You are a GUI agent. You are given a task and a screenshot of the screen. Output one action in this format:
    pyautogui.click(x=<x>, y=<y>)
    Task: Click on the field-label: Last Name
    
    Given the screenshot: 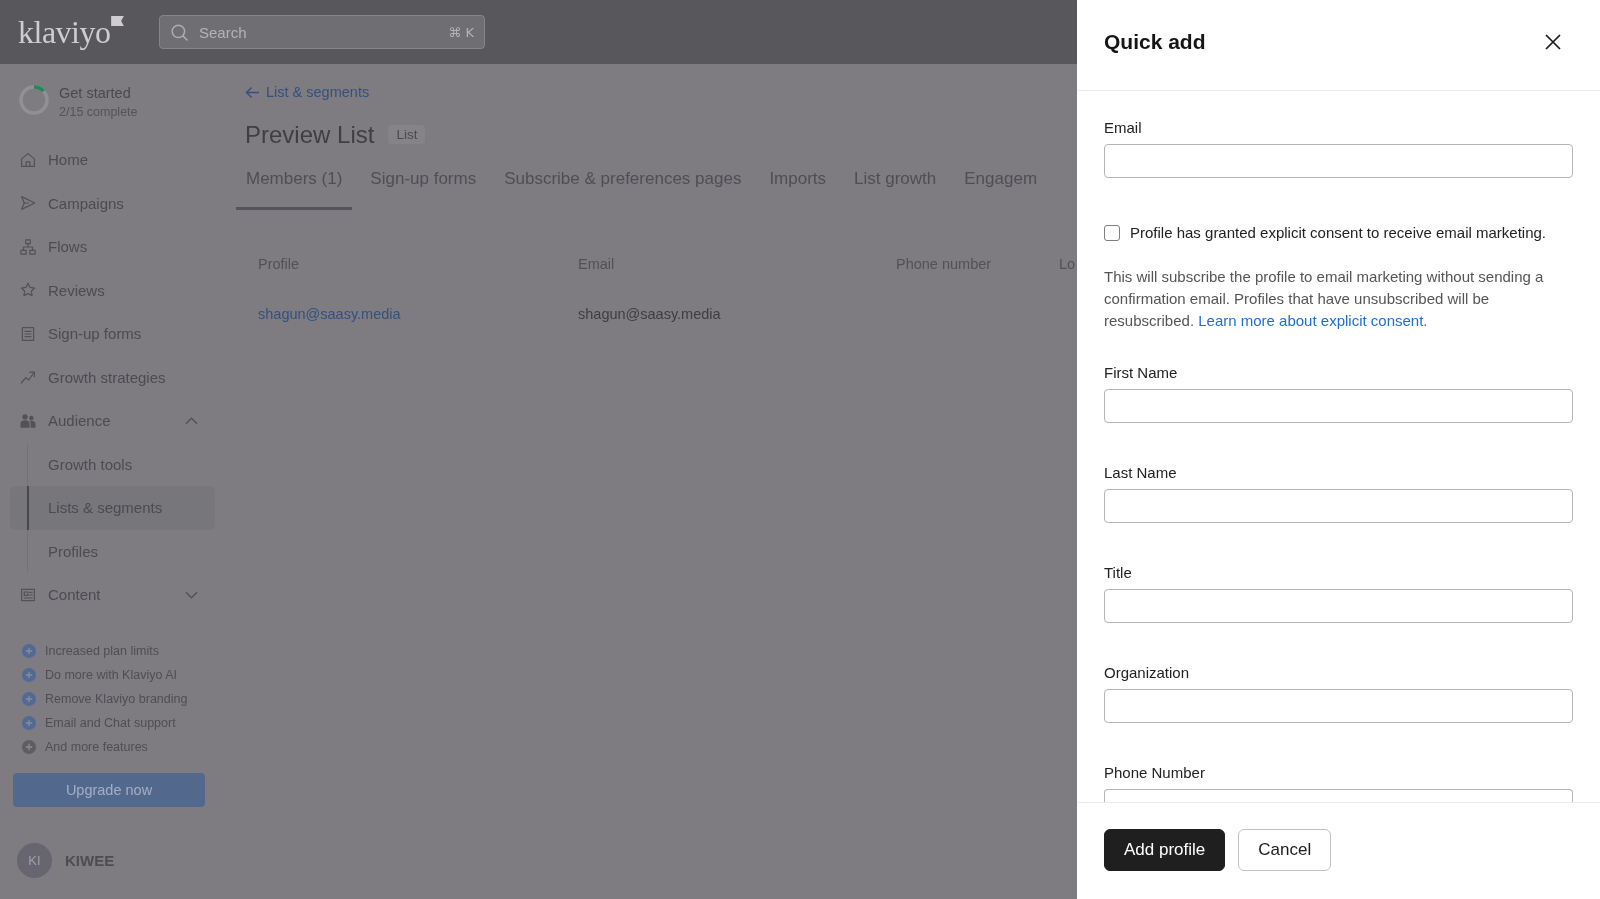 What is the action you would take?
    pyautogui.click(x=1141, y=473)
    